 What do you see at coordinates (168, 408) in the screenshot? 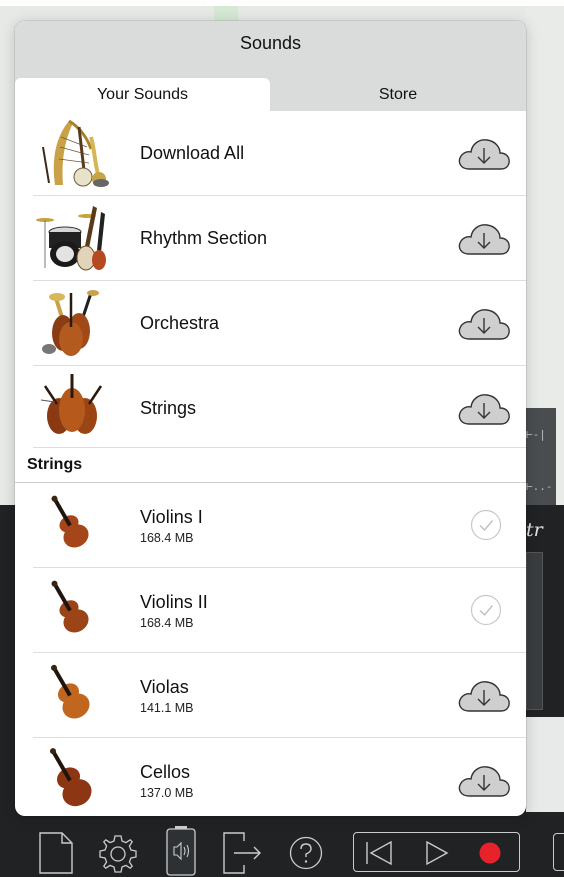
I see `item-title: Strings` at bounding box center [168, 408].